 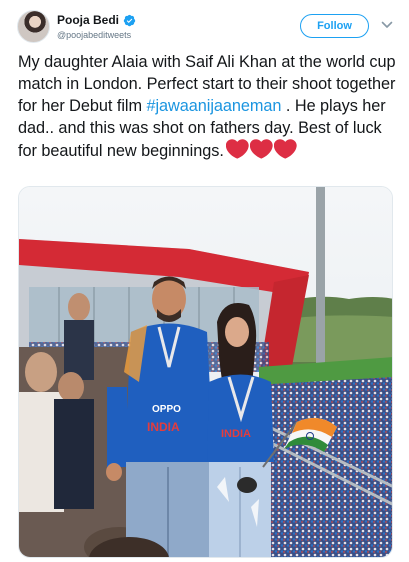 I want to click on verified-badge-icon, so click(x=129, y=20).